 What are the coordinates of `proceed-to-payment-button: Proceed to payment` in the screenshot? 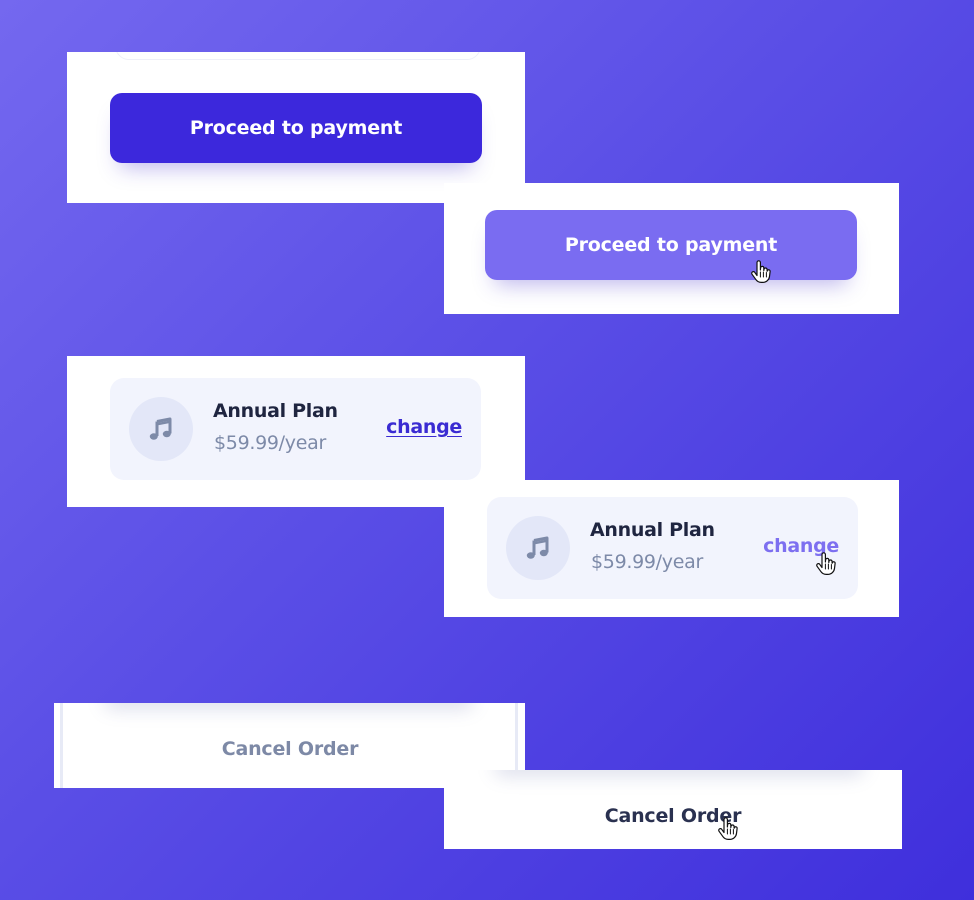 It's located at (296, 128).